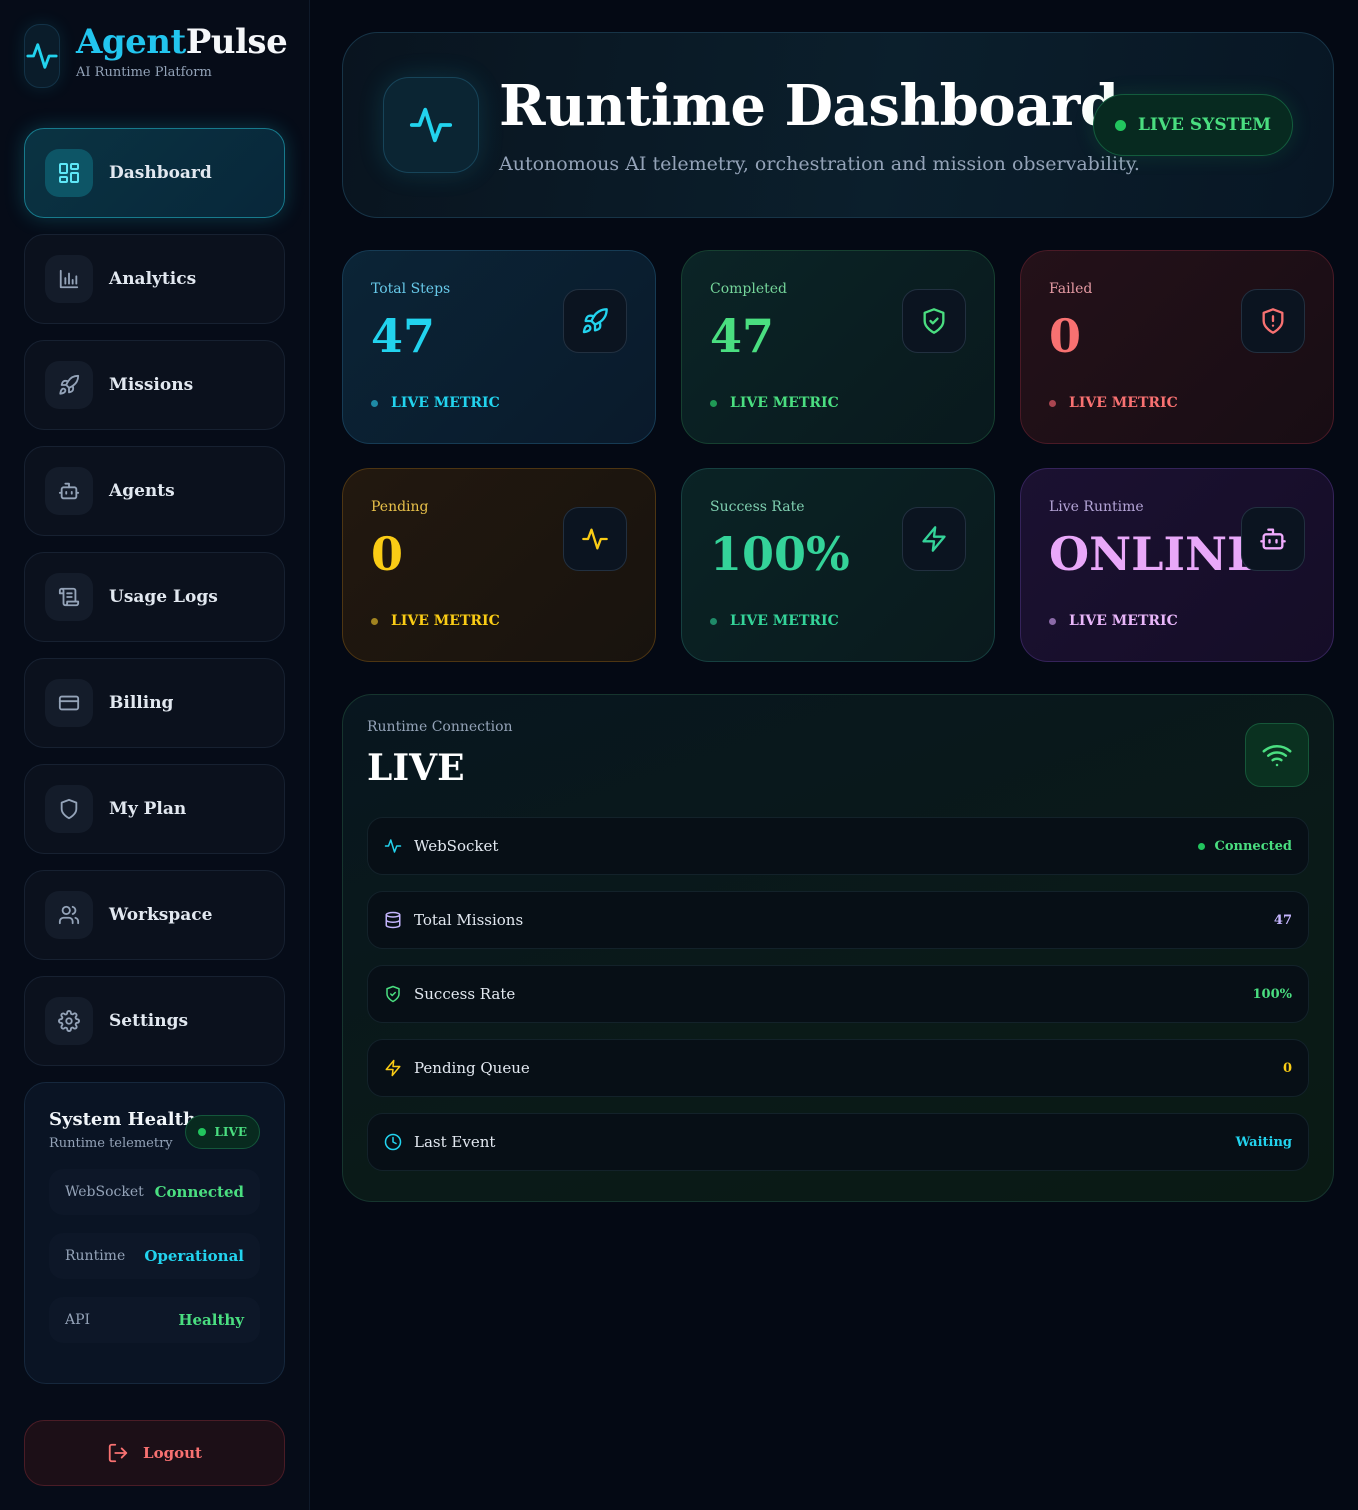 This screenshot has width=1358, height=1510. Describe the element at coordinates (838, 1068) in the screenshot. I see `connection-row-pending-queue: Pending Queue 0` at that location.